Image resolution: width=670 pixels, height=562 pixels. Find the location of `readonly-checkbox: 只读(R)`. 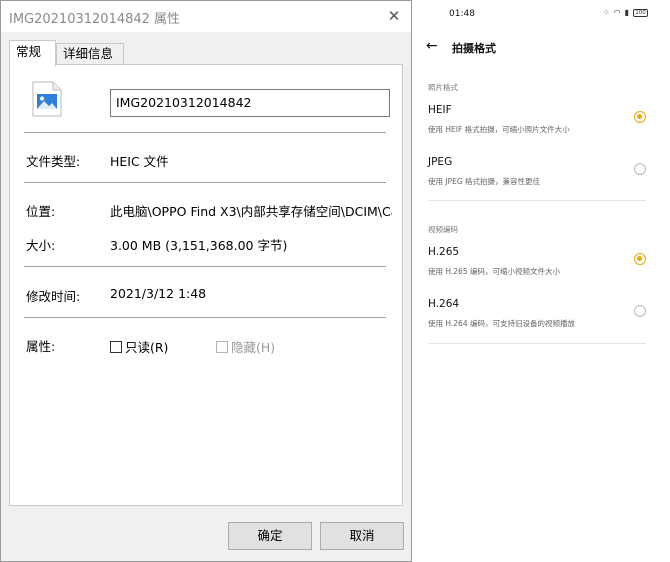

readonly-checkbox: 只读(R) is located at coordinates (139, 346).